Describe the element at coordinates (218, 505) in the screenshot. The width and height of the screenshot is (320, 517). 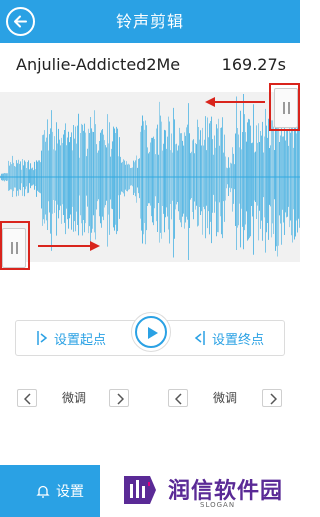
I see `logo-slogan: SLOGAN` at that location.